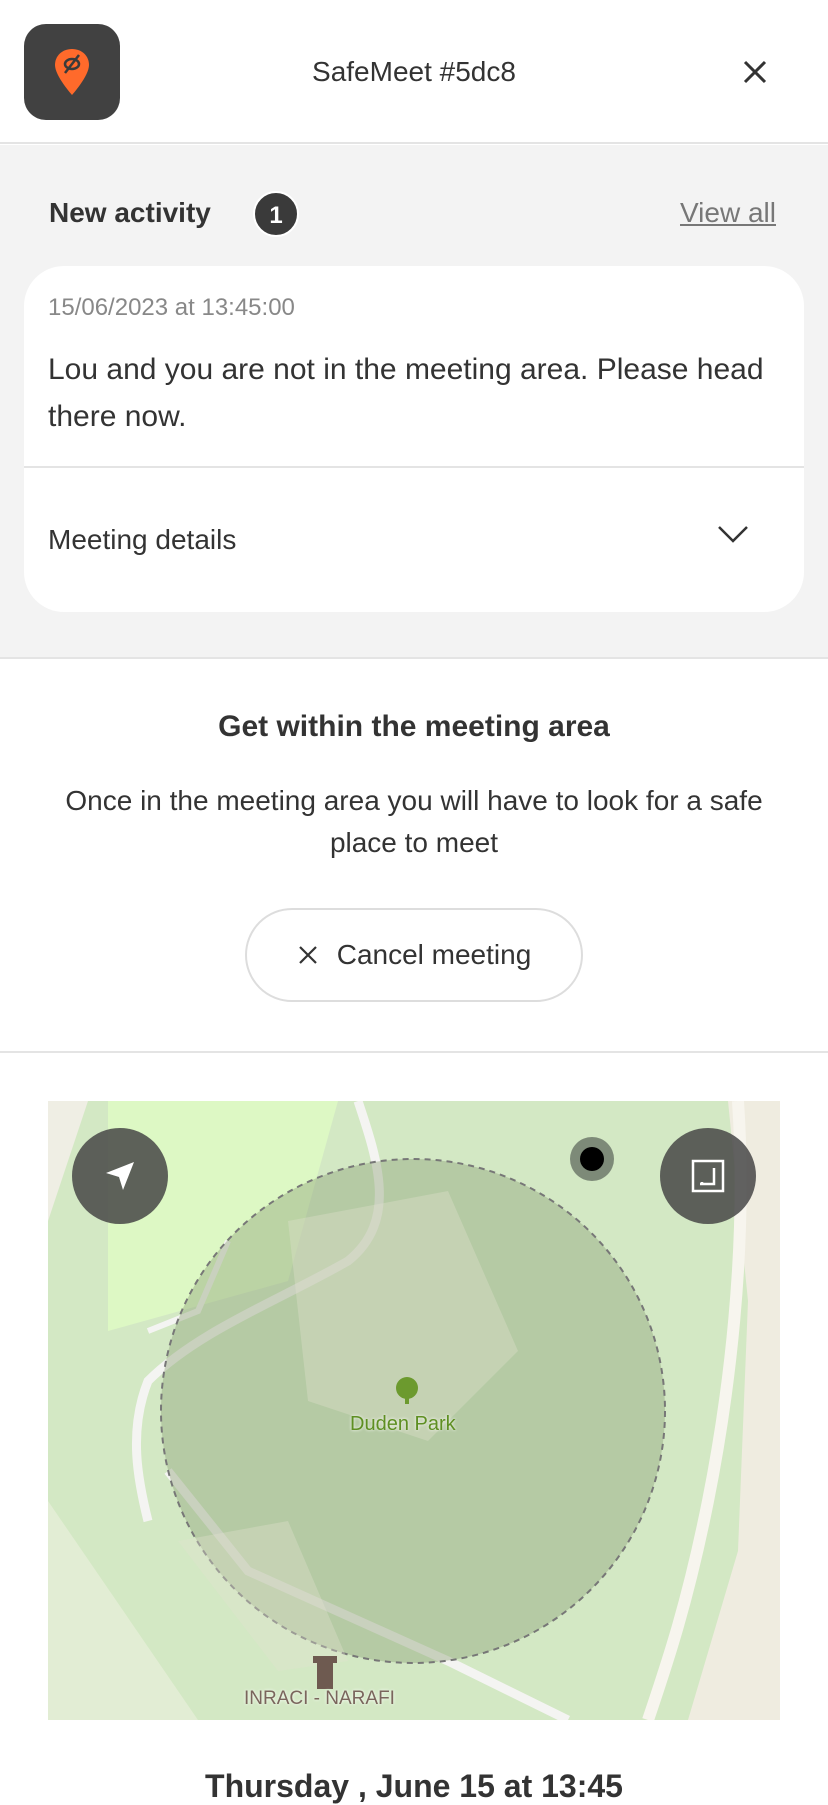 The width and height of the screenshot is (828, 1805). Describe the element at coordinates (276, 214) in the screenshot. I see `activity-count-badge: 1` at that location.